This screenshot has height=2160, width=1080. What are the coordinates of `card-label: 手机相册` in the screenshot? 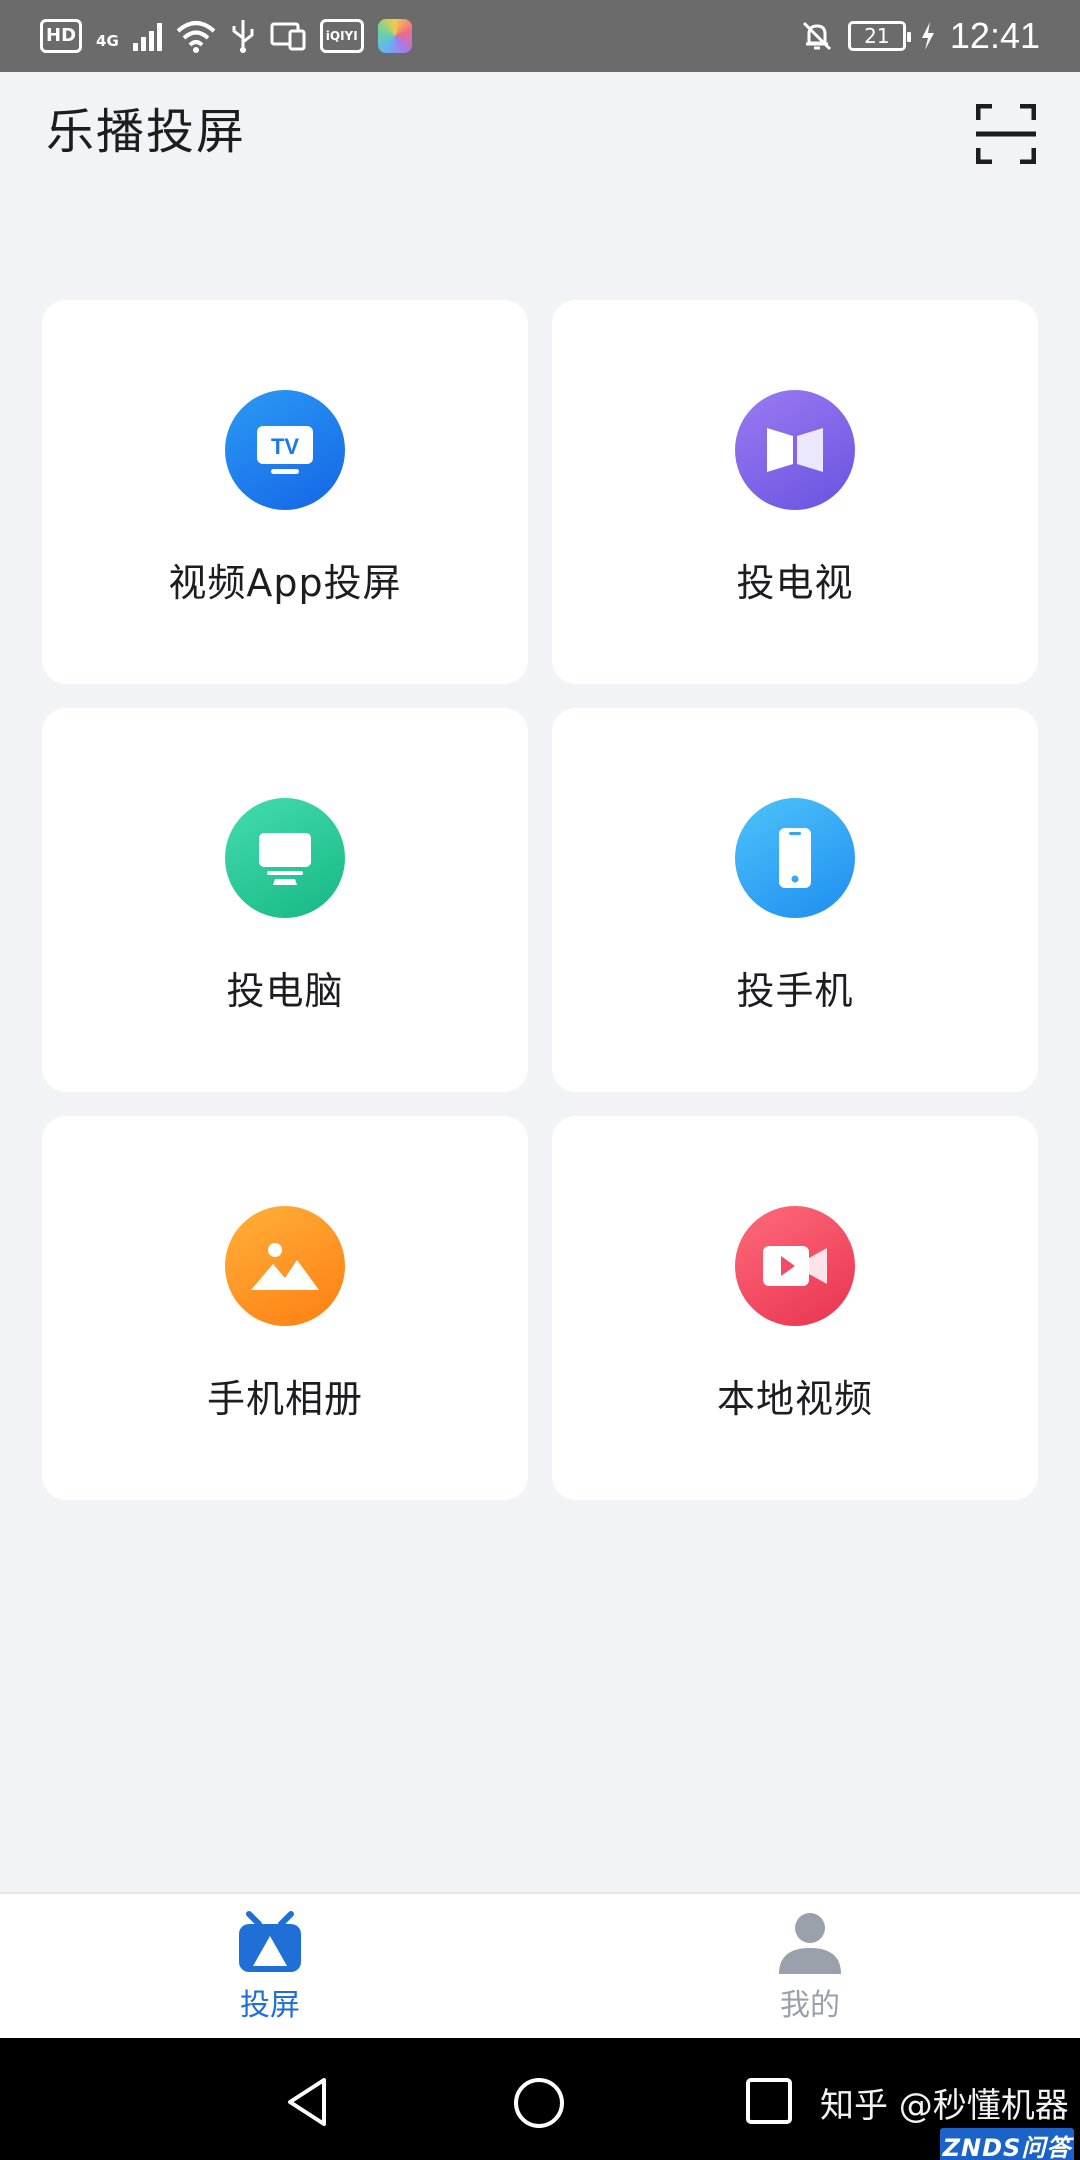 It's located at (284, 1399).